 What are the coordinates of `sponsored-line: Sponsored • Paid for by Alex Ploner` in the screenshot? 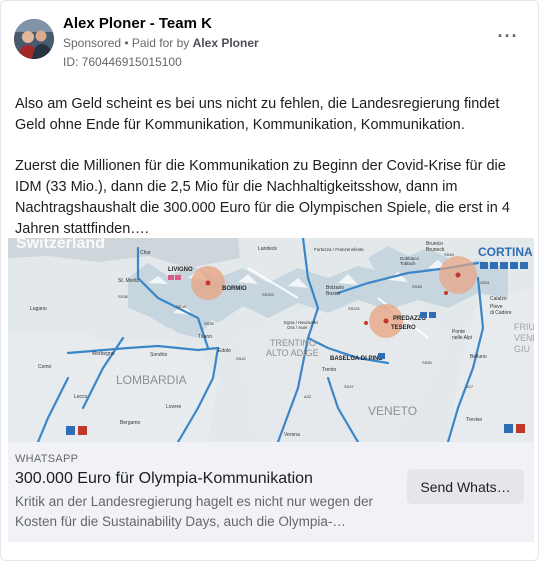 It's located at (161, 43).